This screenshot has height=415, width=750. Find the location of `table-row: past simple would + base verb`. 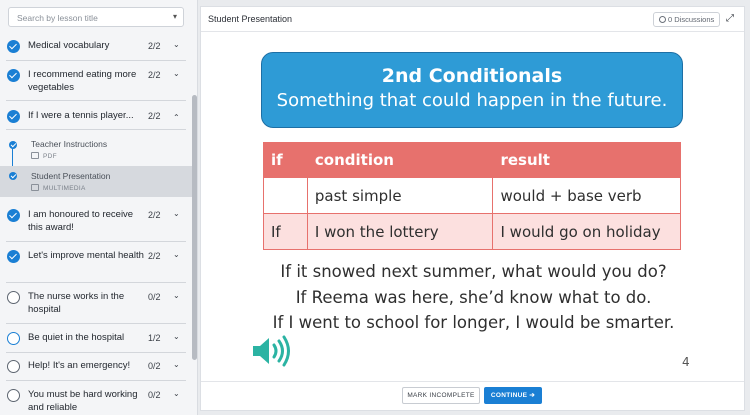

table-row: past simple would + base verb is located at coordinates (472, 195).